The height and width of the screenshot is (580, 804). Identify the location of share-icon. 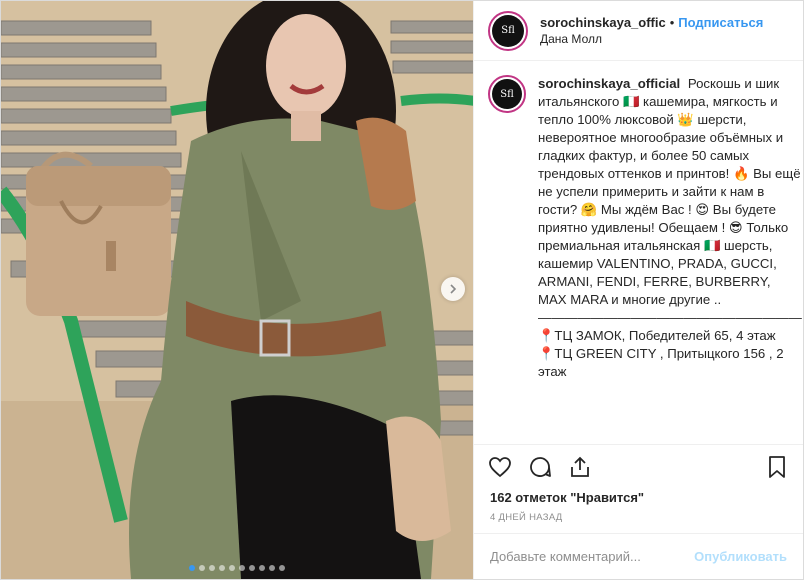
(580, 467).